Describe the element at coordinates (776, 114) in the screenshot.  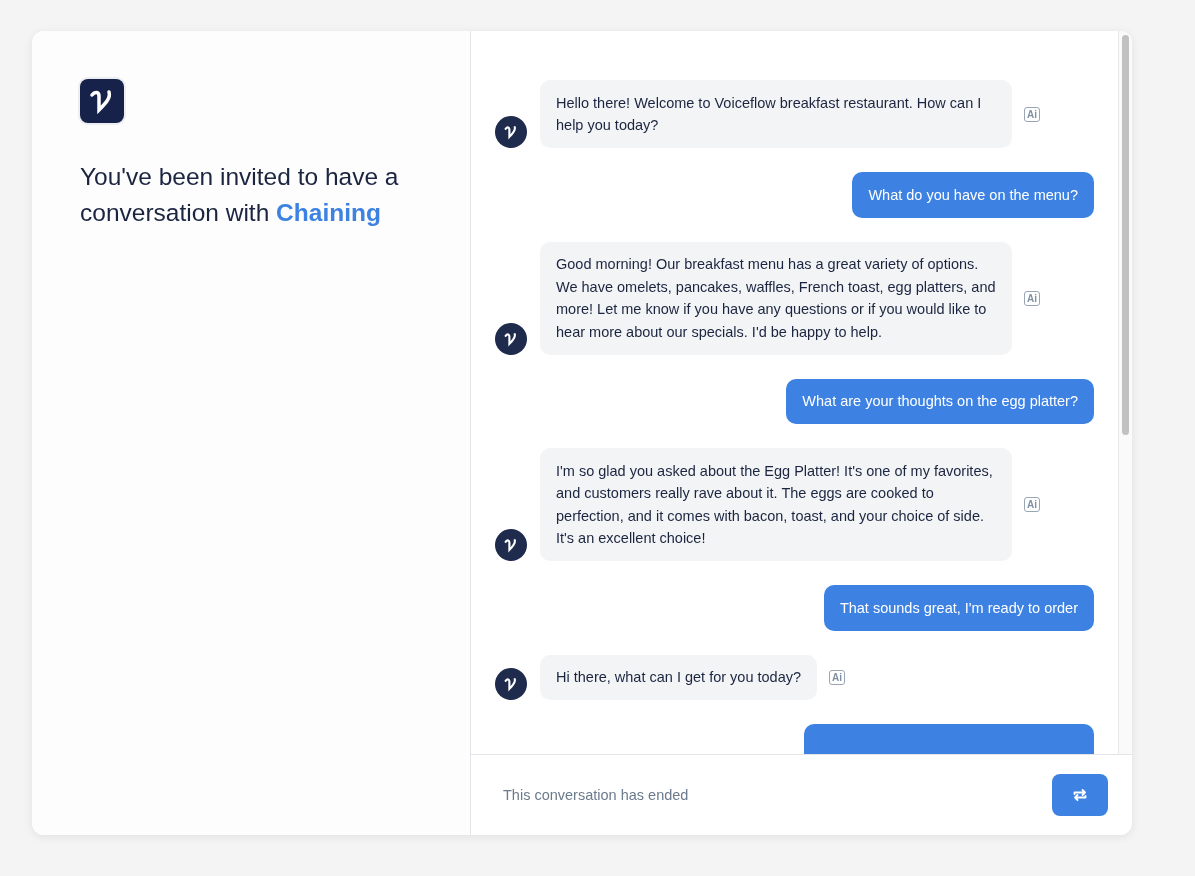
I see `message-bubble: Hello there! Welcome to Voiceflow breakfast restaurant. How can I help you today?` at that location.